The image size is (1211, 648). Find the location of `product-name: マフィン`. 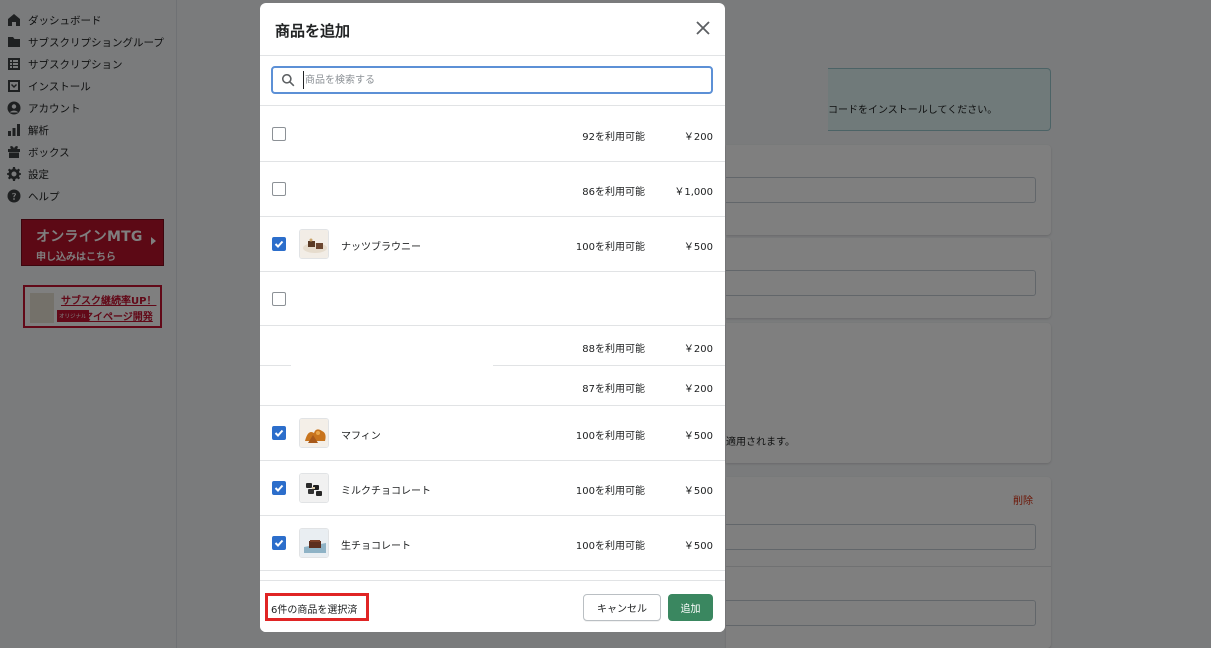

product-name: マフィン is located at coordinates (361, 436).